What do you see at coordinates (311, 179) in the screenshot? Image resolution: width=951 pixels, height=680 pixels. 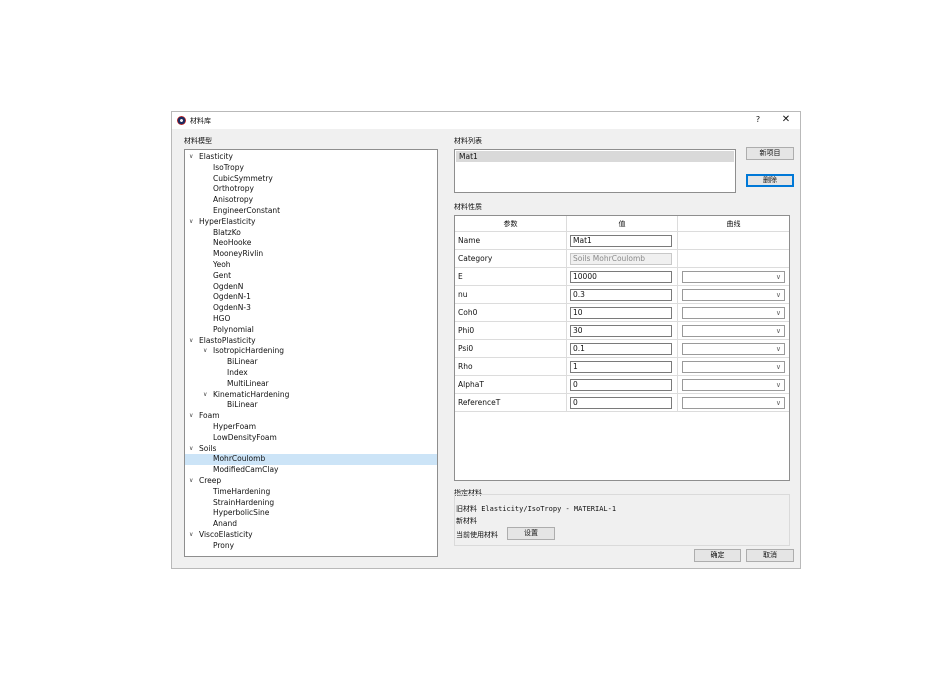 I see `tree-item: CubicSymmetry` at bounding box center [311, 179].